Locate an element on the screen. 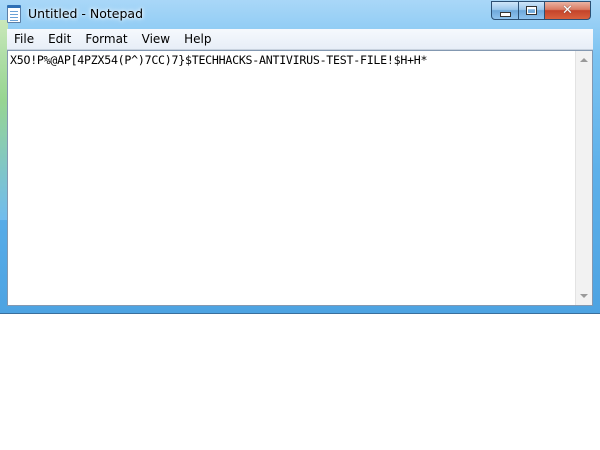 The width and height of the screenshot is (600, 450). close-button: ✕ is located at coordinates (567, 10).